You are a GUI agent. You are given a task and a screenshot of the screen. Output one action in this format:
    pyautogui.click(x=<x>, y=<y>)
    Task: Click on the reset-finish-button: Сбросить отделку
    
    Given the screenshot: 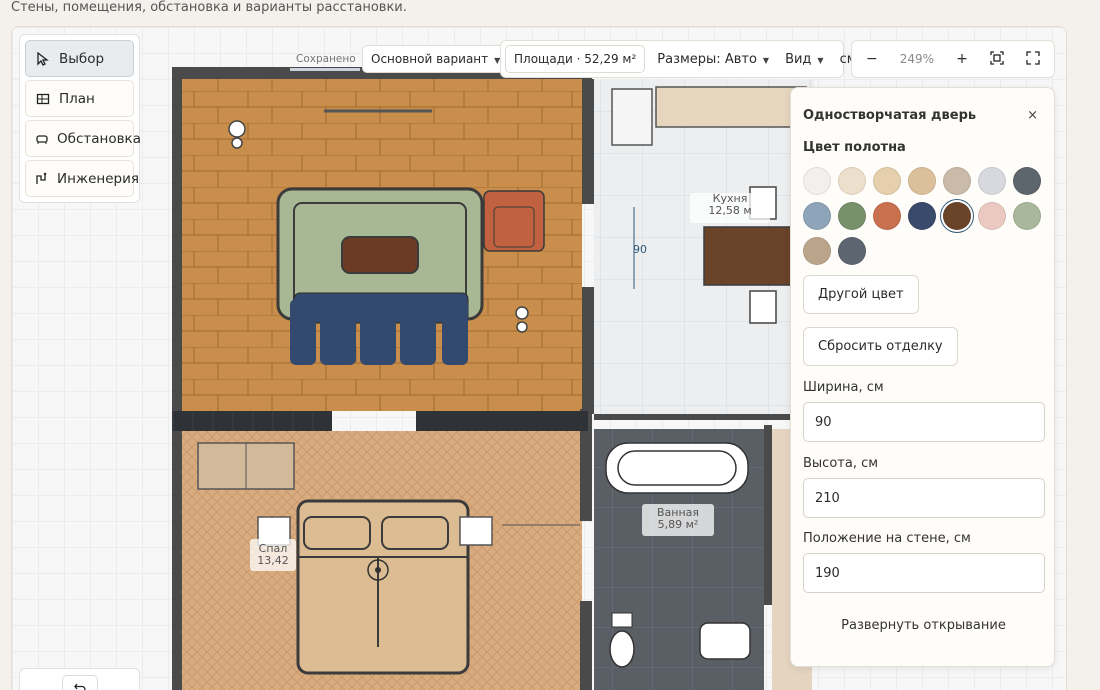 What is the action you would take?
    pyautogui.click(x=880, y=346)
    